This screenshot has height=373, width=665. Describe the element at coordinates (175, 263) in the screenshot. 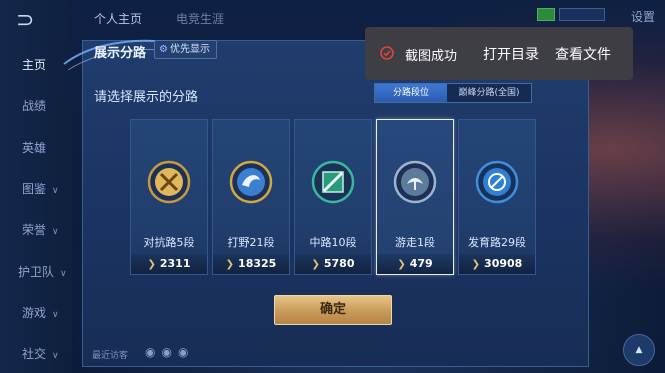

I see `score-value: 2311` at that location.